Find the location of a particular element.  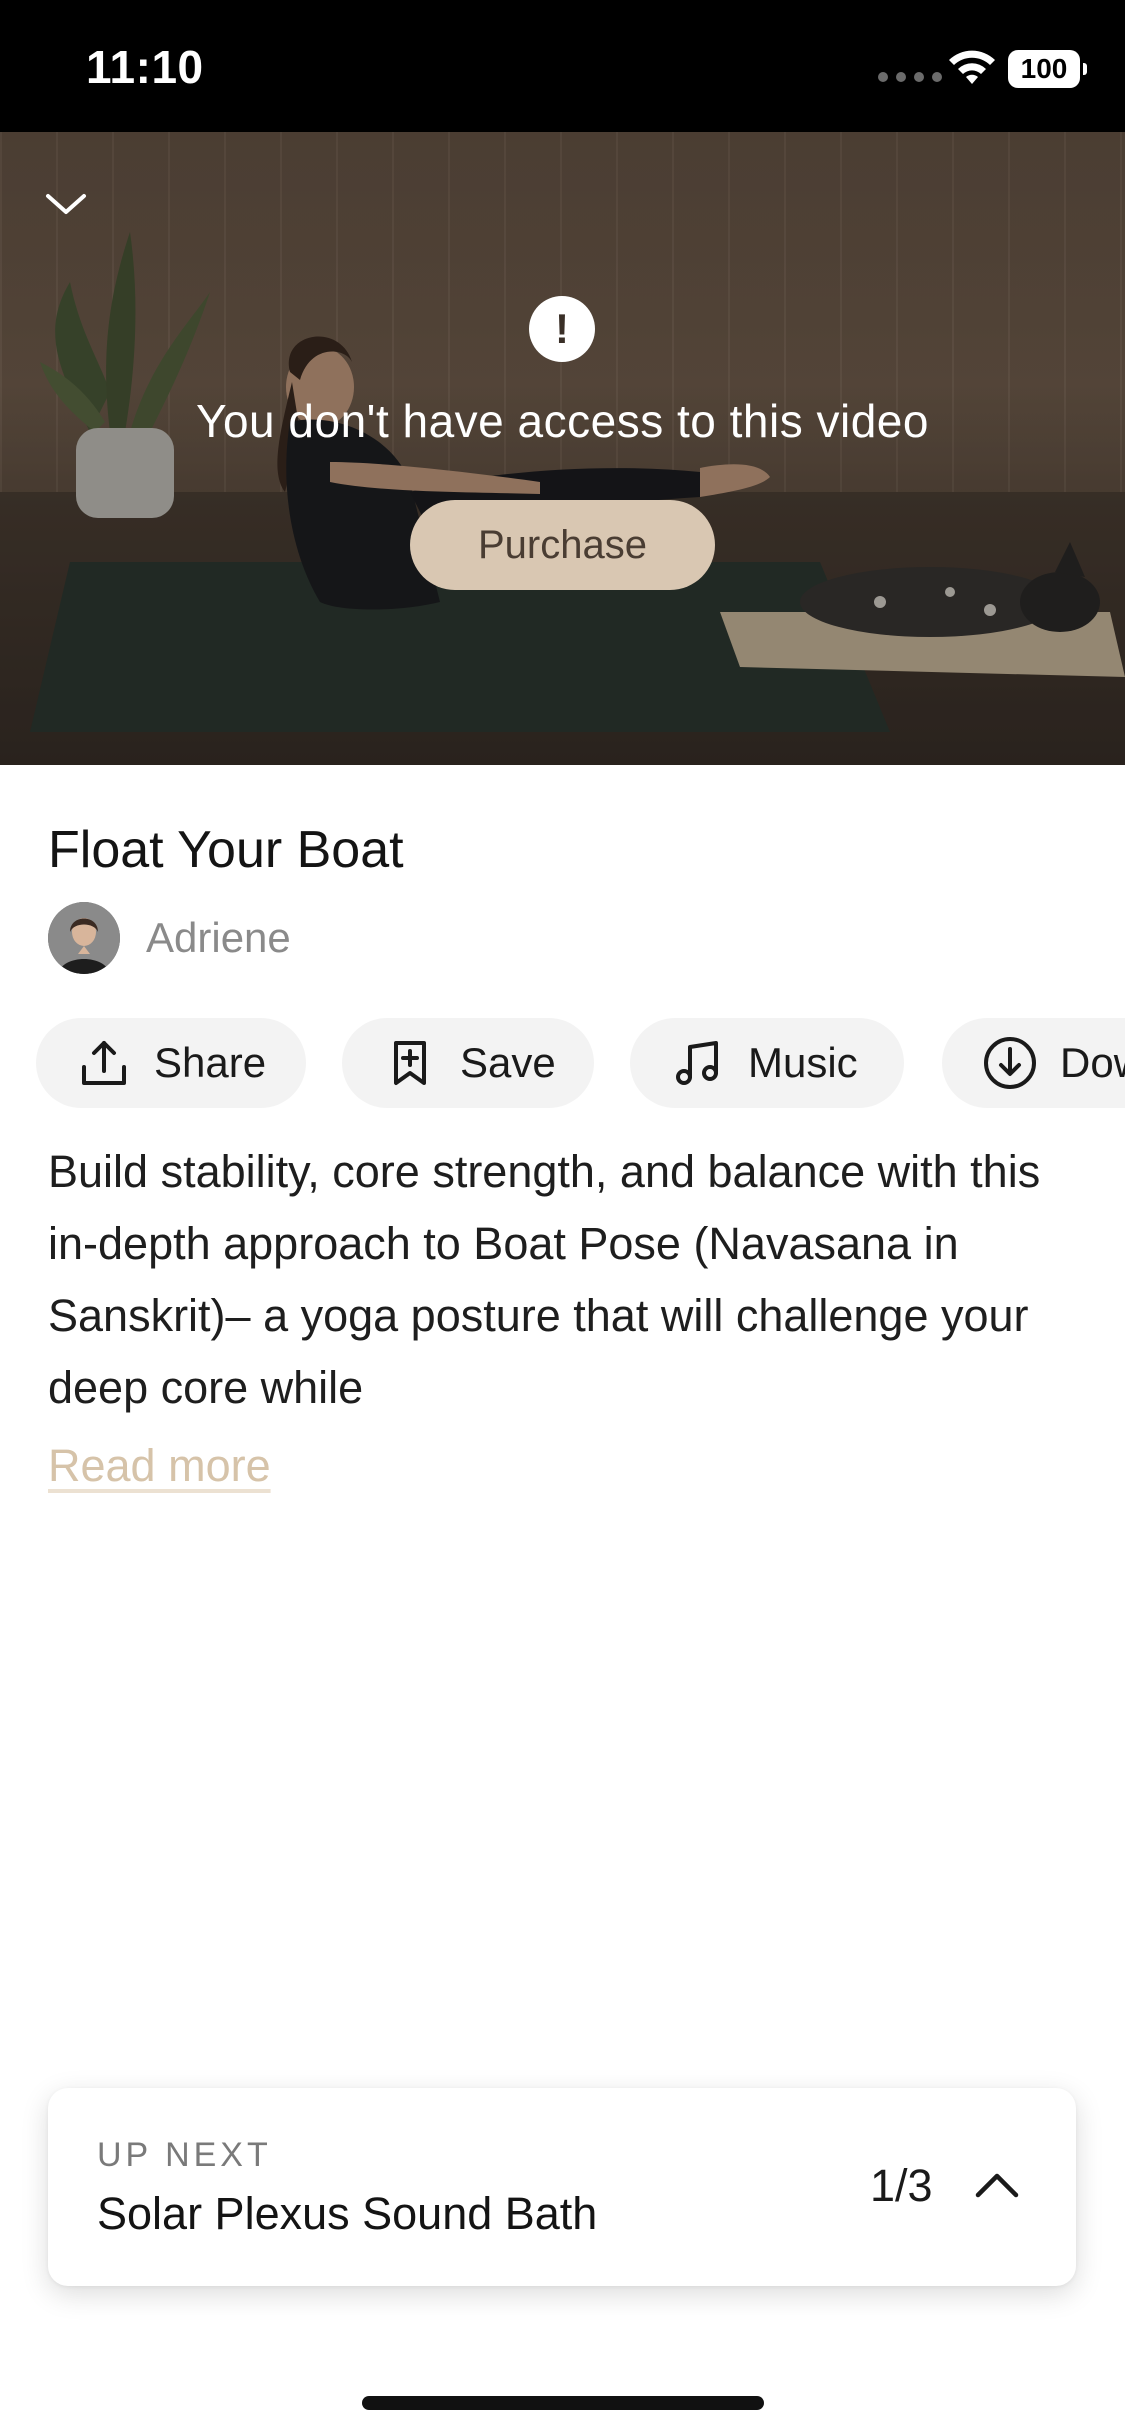

purchase-button: Purchase is located at coordinates (562, 545).